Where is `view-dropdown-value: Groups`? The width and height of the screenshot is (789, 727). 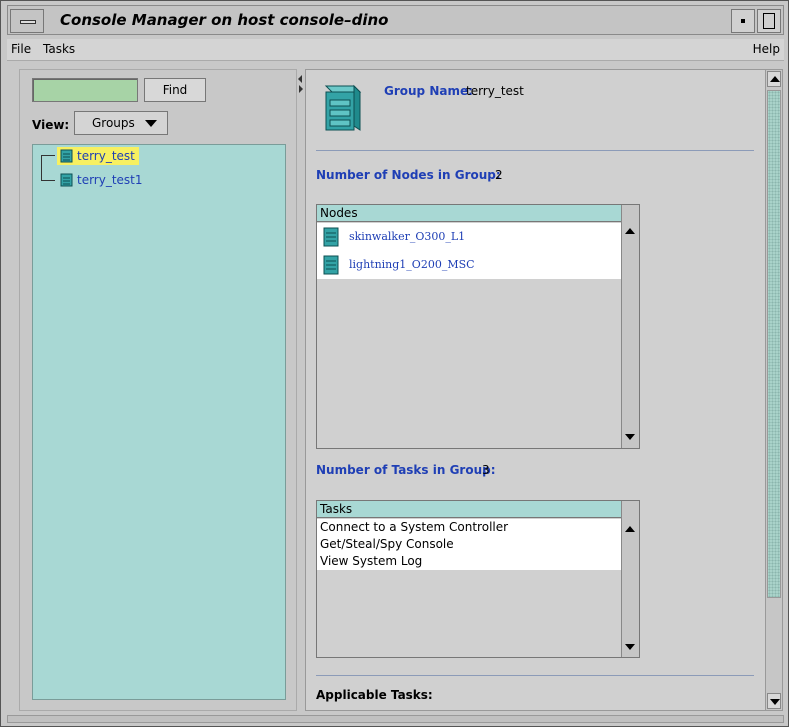
view-dropdown-value: Groups is located at coordinates (113, 123).